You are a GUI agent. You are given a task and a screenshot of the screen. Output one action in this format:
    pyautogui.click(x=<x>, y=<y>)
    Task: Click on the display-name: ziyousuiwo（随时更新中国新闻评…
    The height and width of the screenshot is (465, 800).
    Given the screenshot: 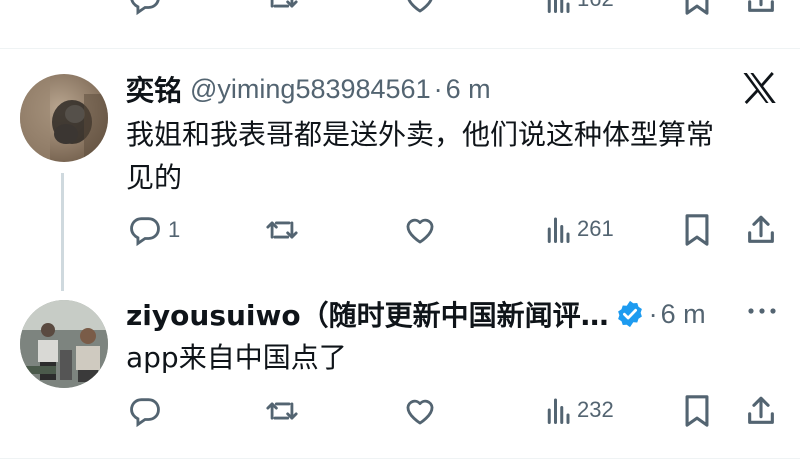 What is the action you would take?
    pyautogui.click(x=367, y=314)
    